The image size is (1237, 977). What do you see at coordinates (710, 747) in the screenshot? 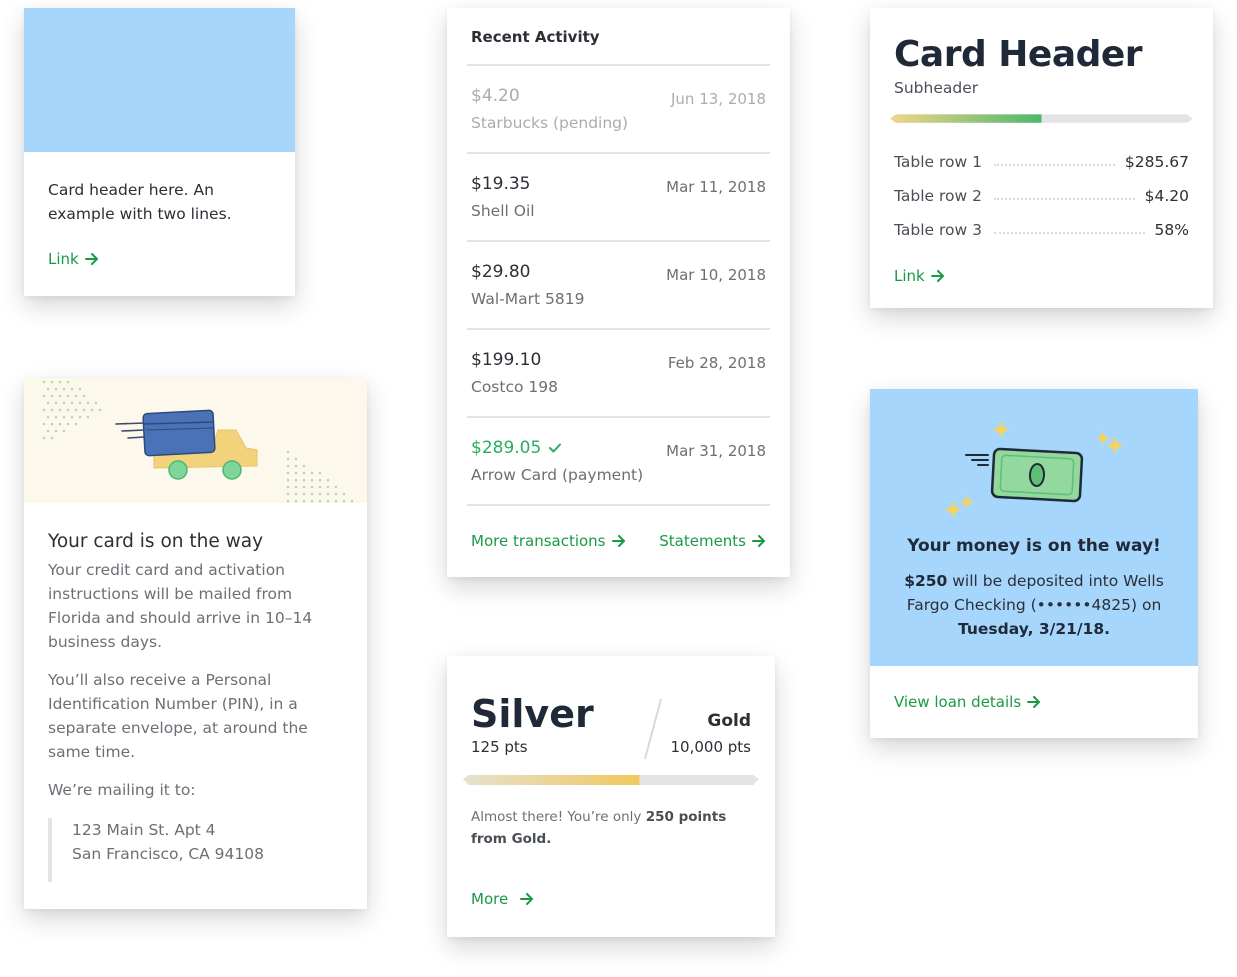
I see `next-points: 10,000 pts` at bounding box center [710, 747].